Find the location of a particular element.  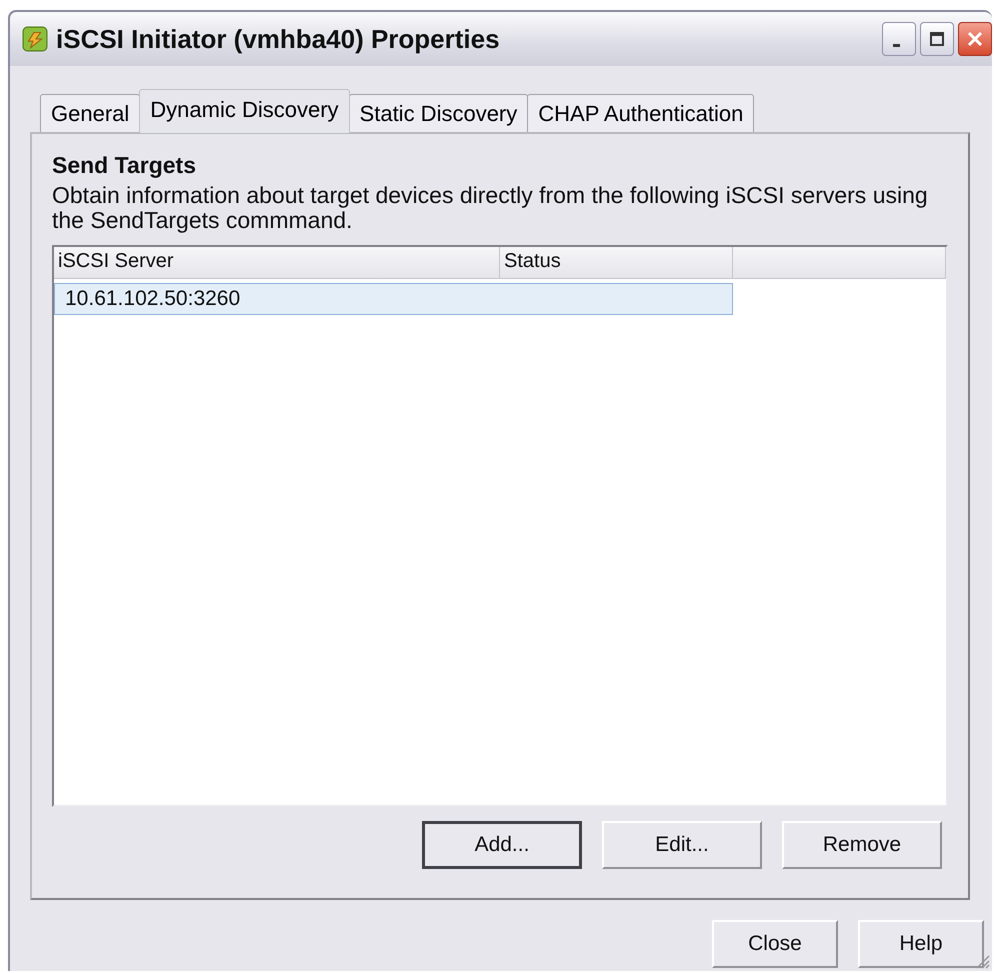

resize-grip-icon is located at coordinates (982, 961).